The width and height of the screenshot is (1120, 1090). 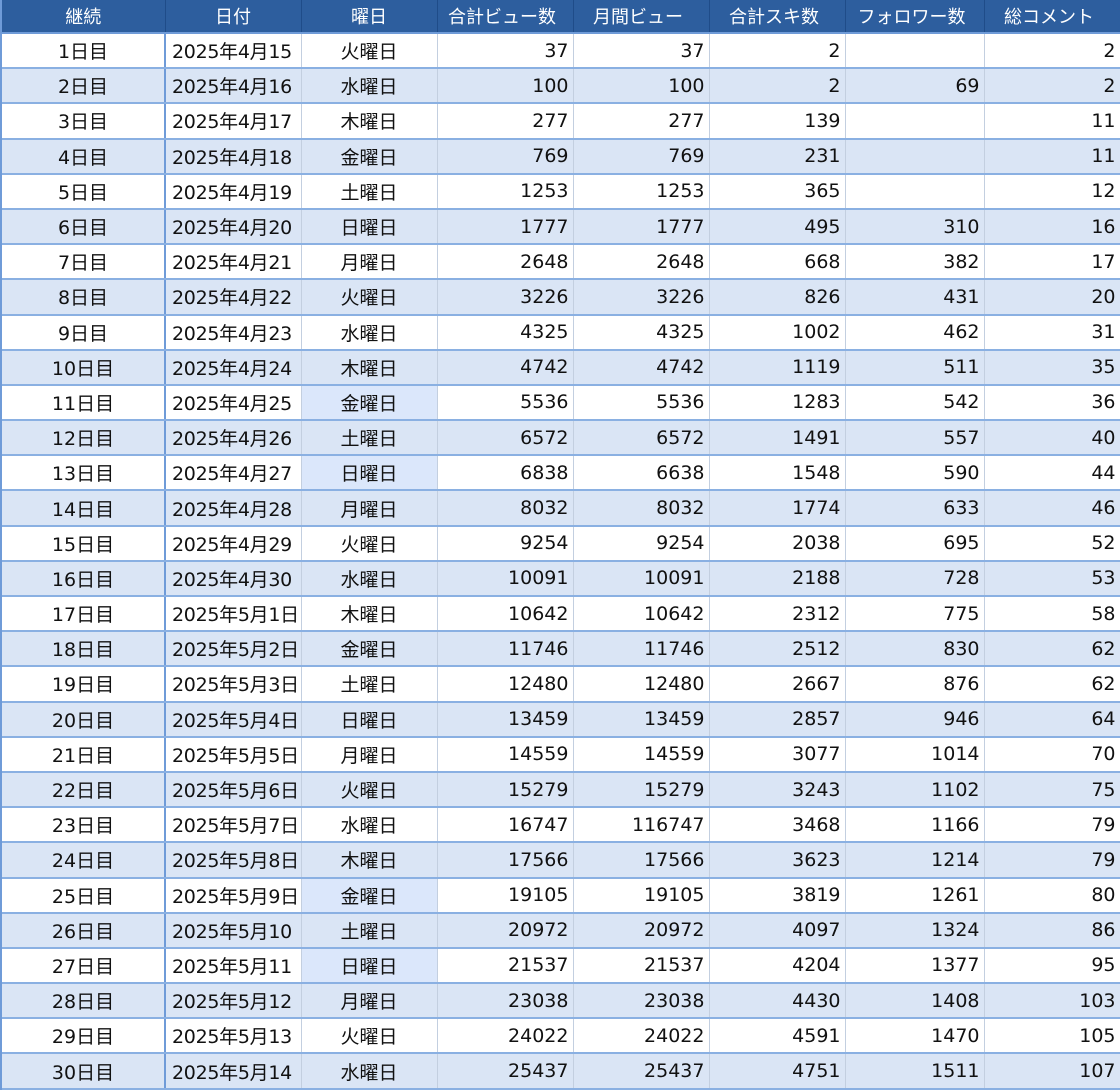 I want to click on cell-date: 2025年4月18, so click(x=233, y=156).